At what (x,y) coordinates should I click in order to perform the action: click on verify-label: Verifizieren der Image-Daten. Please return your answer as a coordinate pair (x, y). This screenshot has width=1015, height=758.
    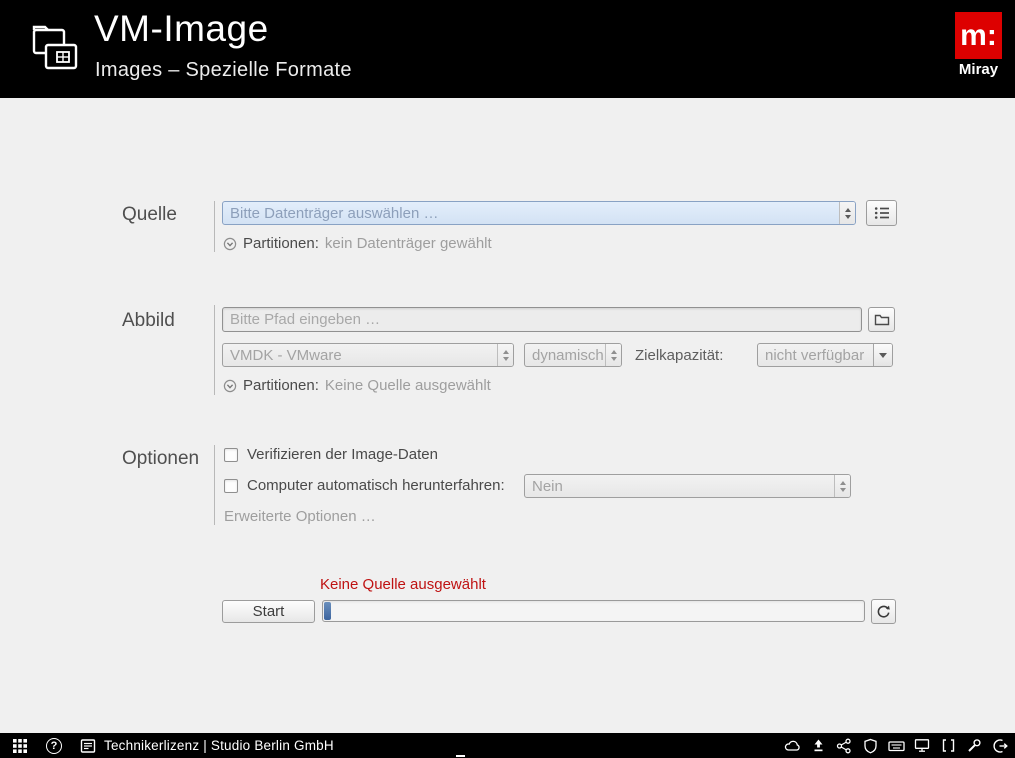
    Looking at the image, I should click on (342, 454).